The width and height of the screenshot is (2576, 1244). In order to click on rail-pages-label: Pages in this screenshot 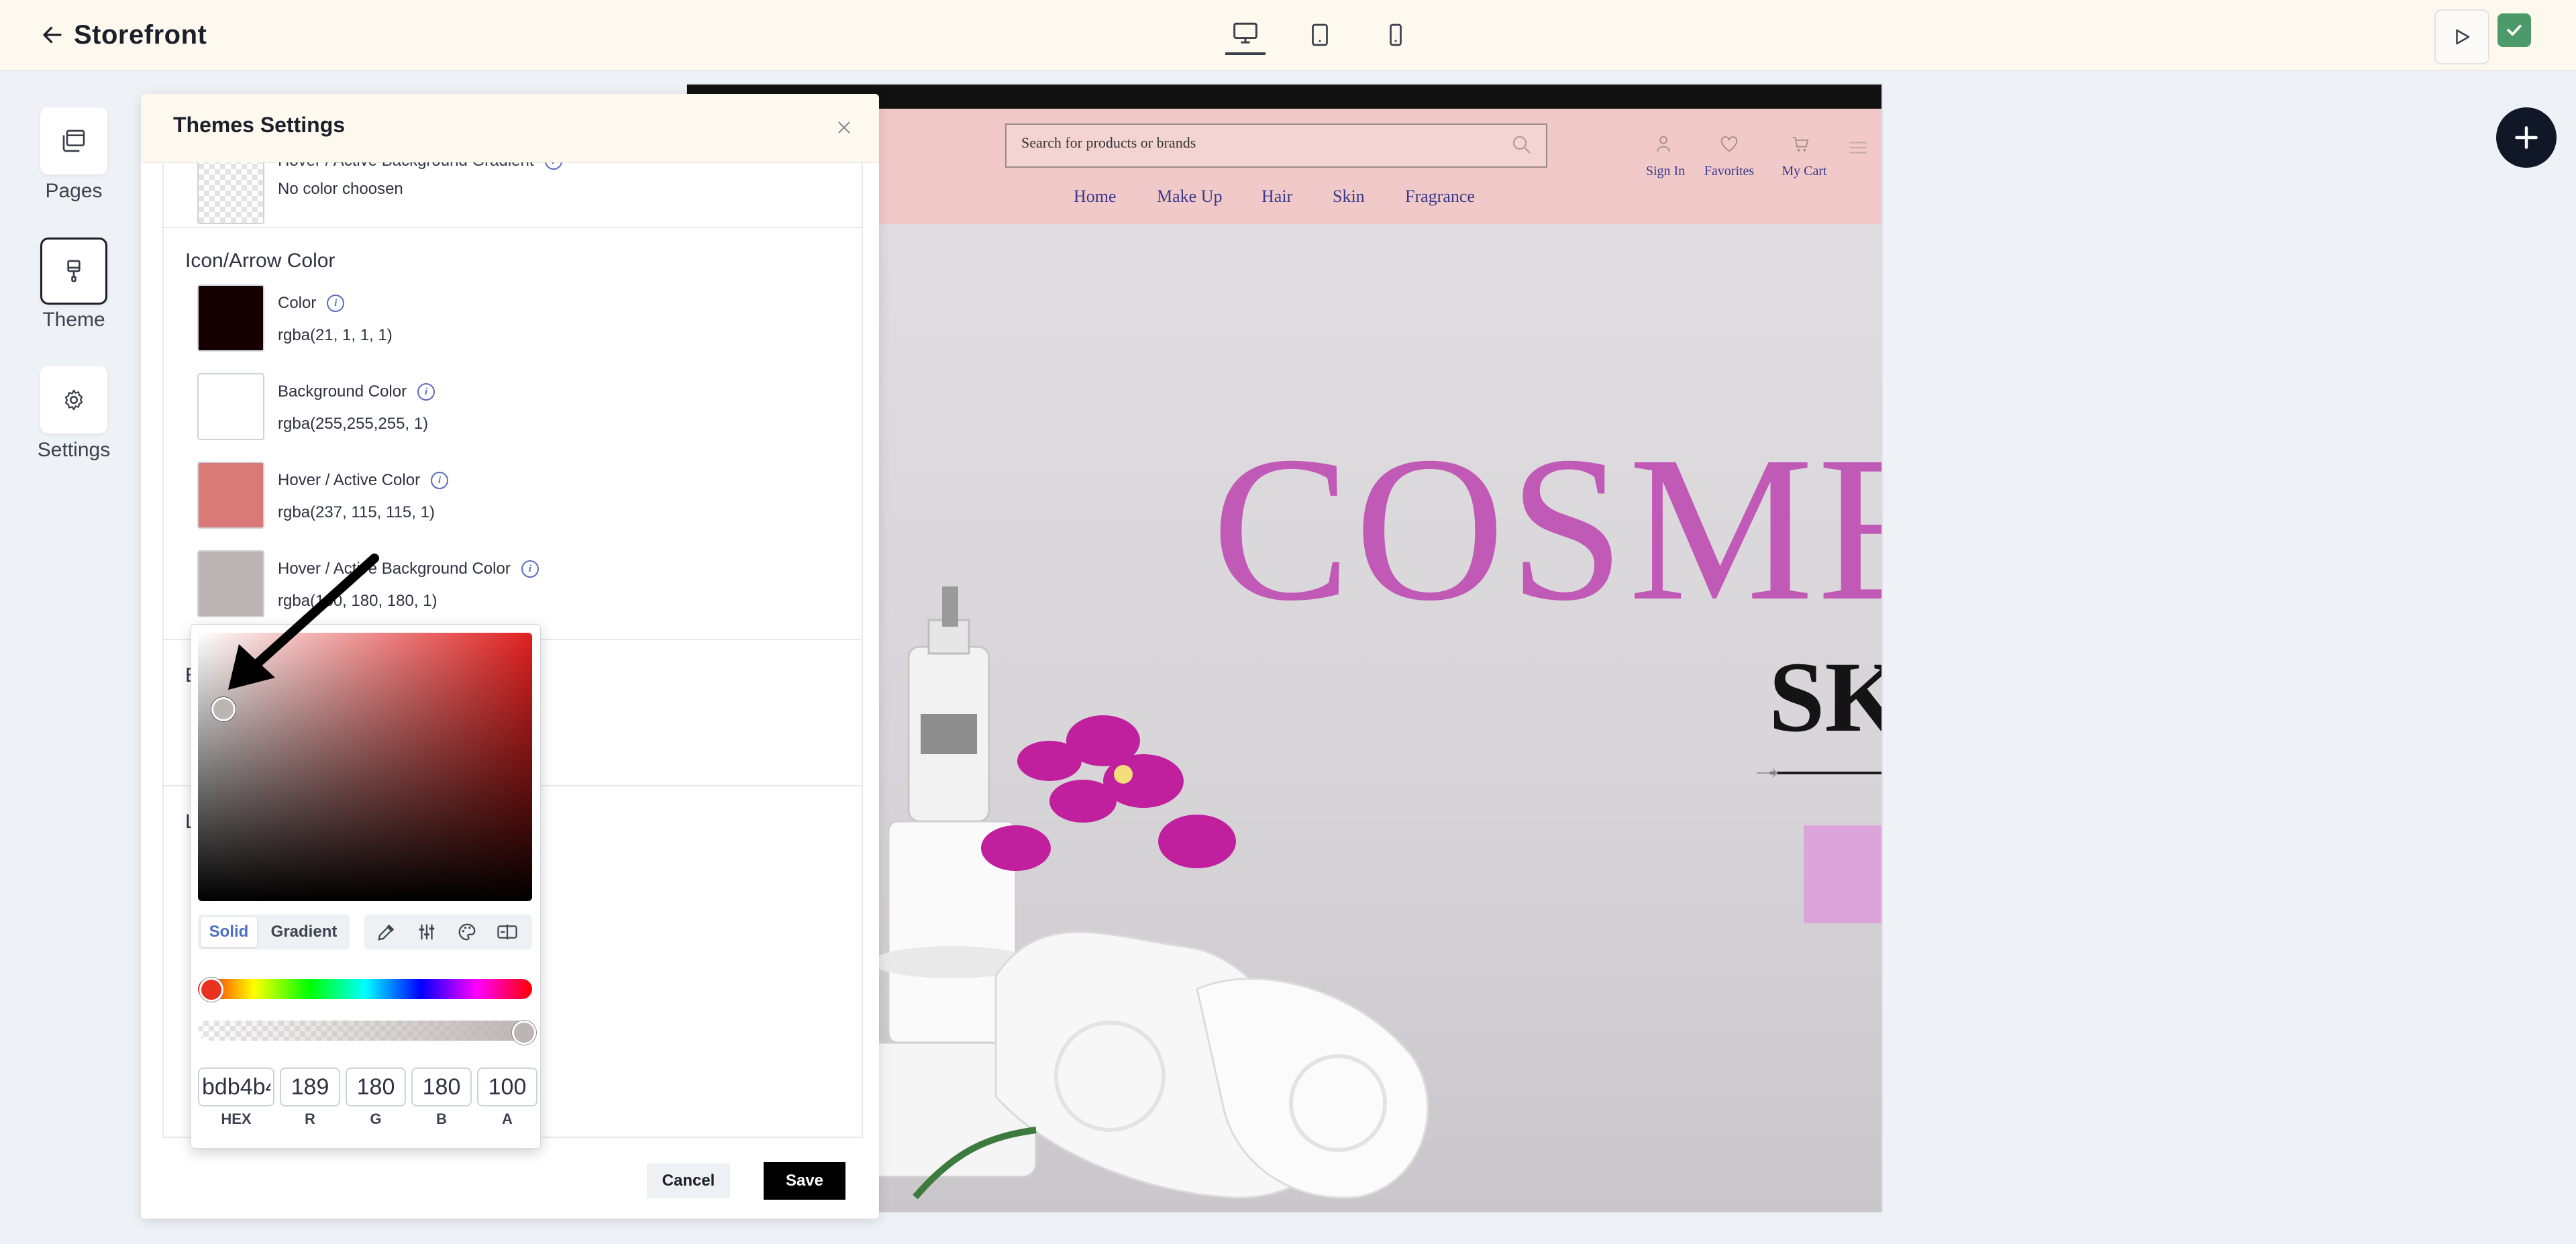, I will do `click(74, 191)`.